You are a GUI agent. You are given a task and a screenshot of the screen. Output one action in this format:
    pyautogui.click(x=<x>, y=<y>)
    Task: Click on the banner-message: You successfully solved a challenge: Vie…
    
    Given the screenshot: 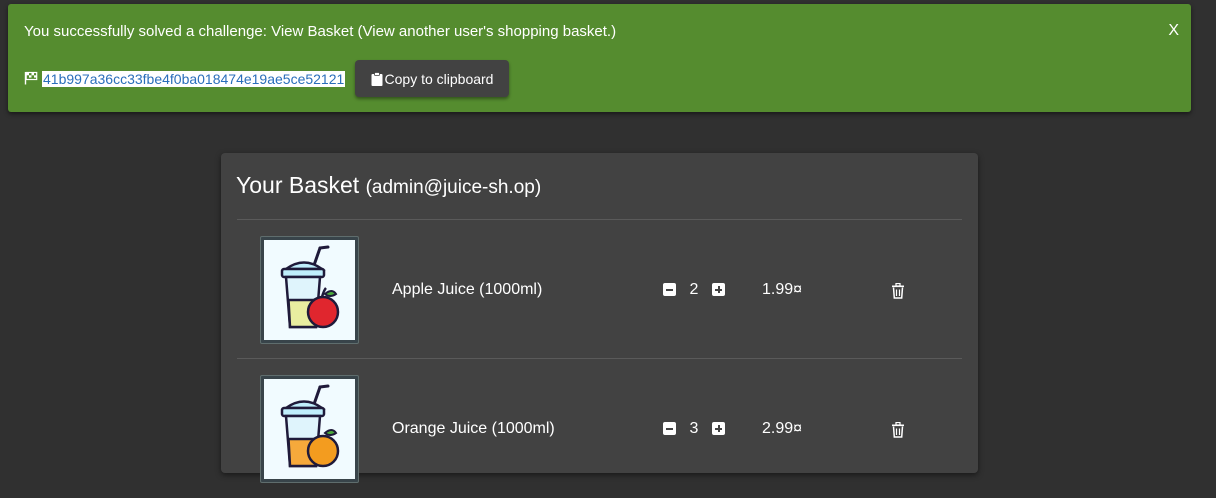 What is the action you would take?
    pyautogui.click(x=320, y=31)
    